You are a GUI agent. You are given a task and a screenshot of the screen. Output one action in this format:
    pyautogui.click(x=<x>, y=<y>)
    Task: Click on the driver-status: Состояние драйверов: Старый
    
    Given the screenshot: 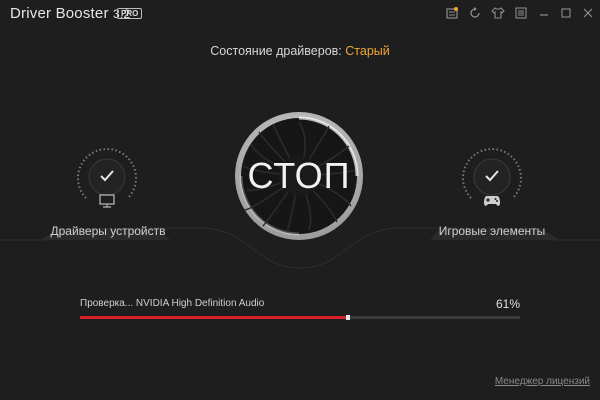 What is the action you would take?
    pyautogui.click(x=300, y=51)
    